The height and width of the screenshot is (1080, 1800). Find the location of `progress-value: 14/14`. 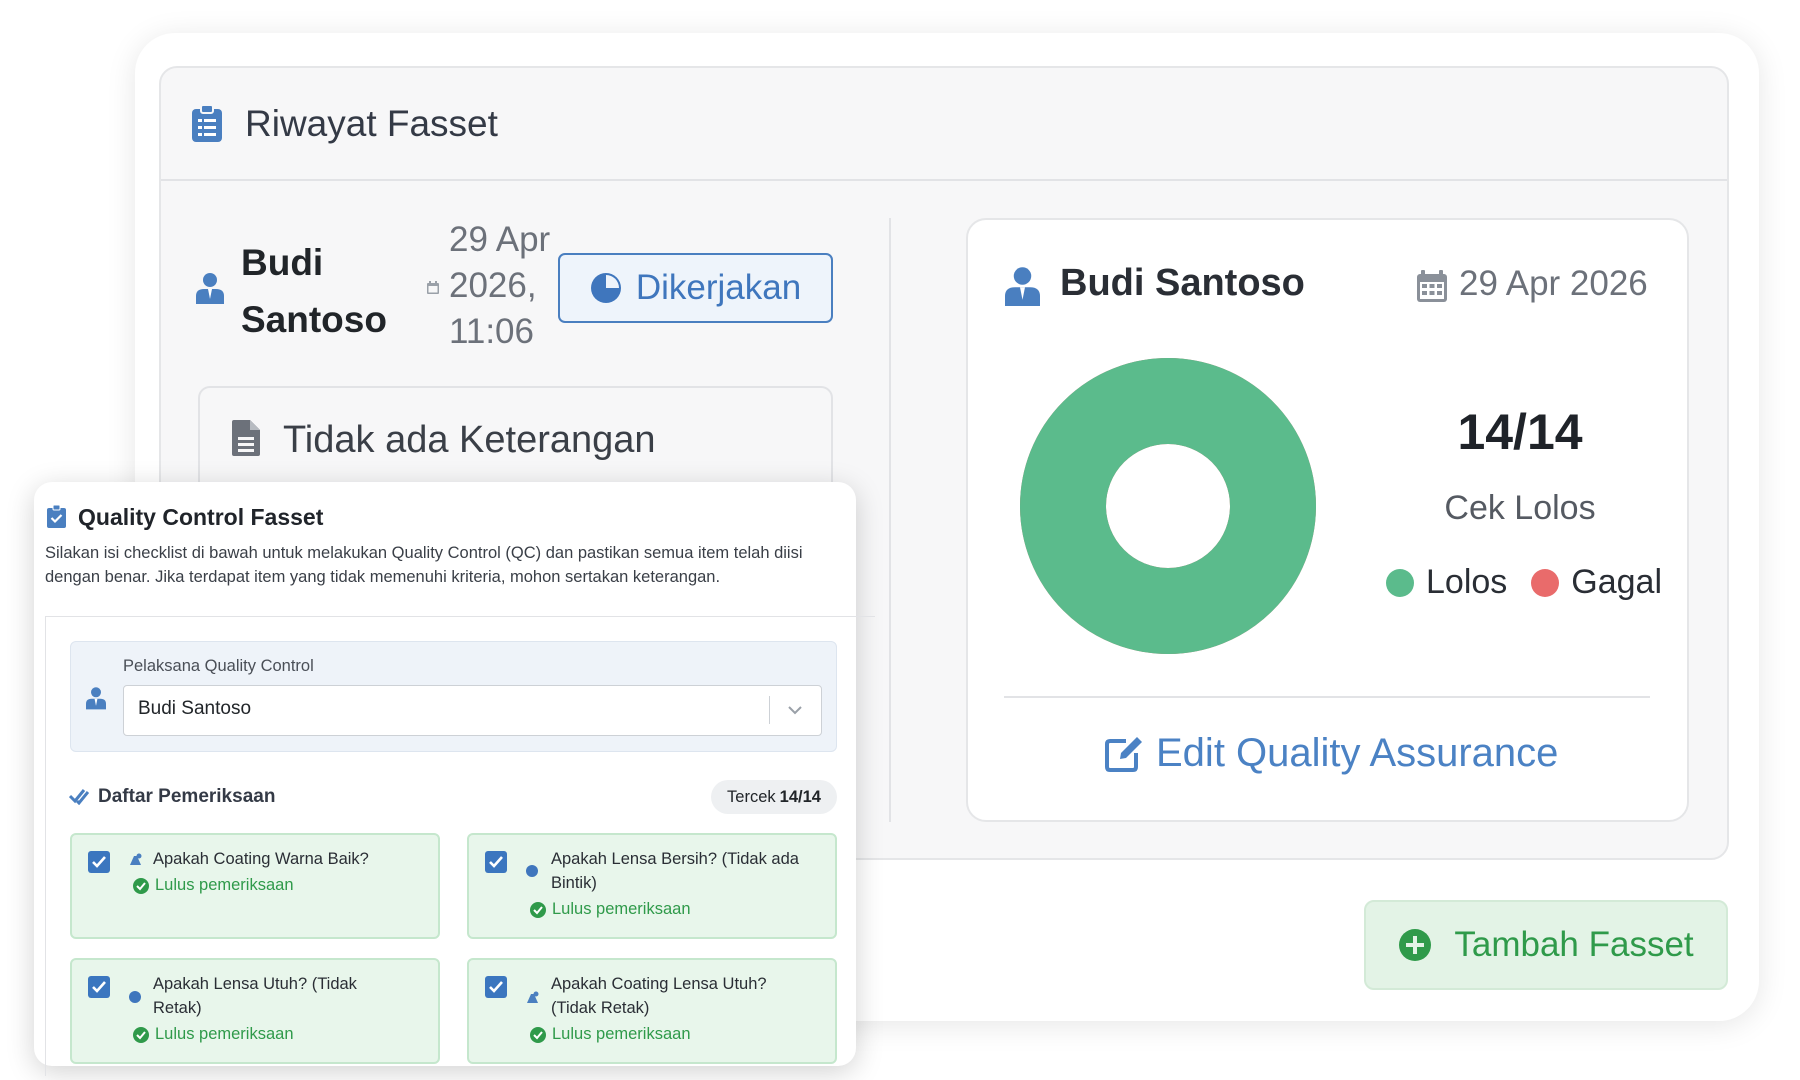

progress-value: 14/14 is located at coordinates (800, 796).